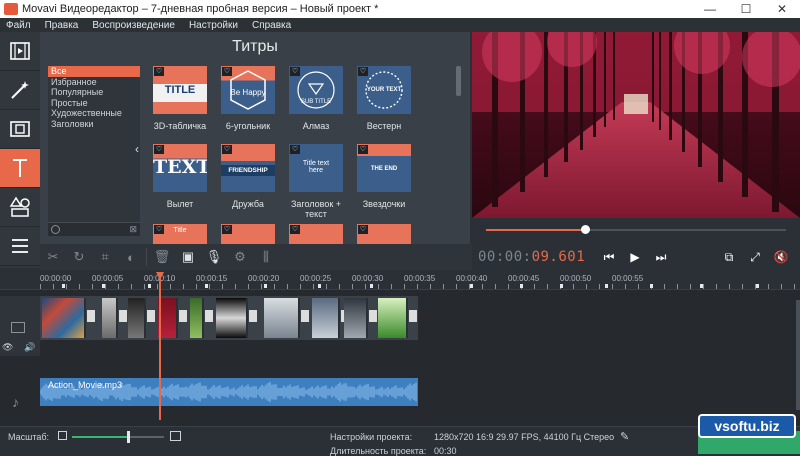 Image resolution: width=800 pixels, height=456 pixels. What do you see at coordinates (316, 98) in the screenshot?
I see `title-tile: ♡ SUB TITLE Алмаз` at bounding box center [316, 98].